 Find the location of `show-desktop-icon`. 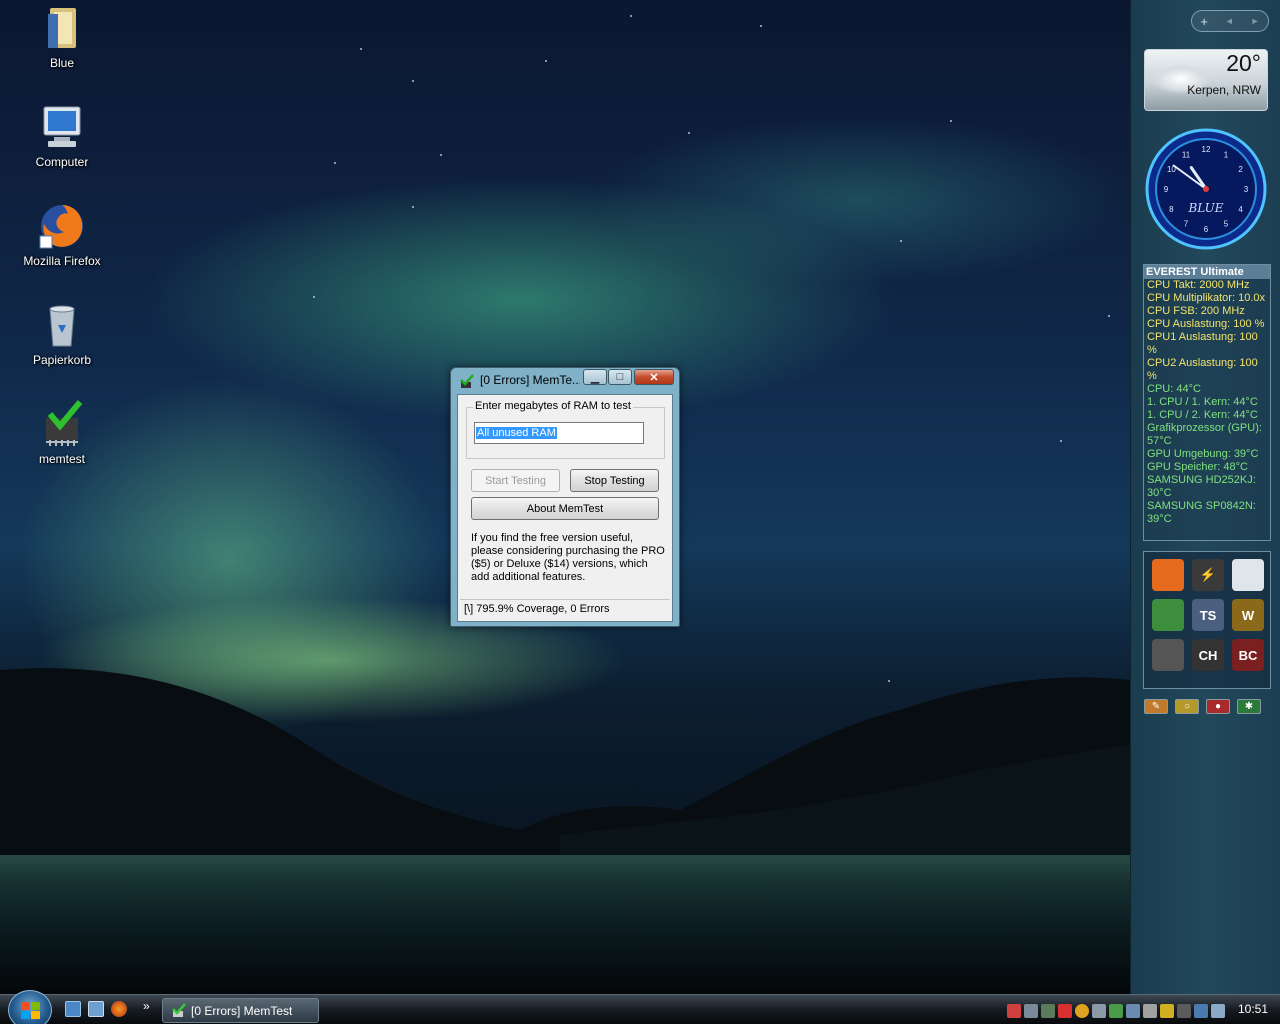

show-desktop-icon is located at coordinates (73, 1009).